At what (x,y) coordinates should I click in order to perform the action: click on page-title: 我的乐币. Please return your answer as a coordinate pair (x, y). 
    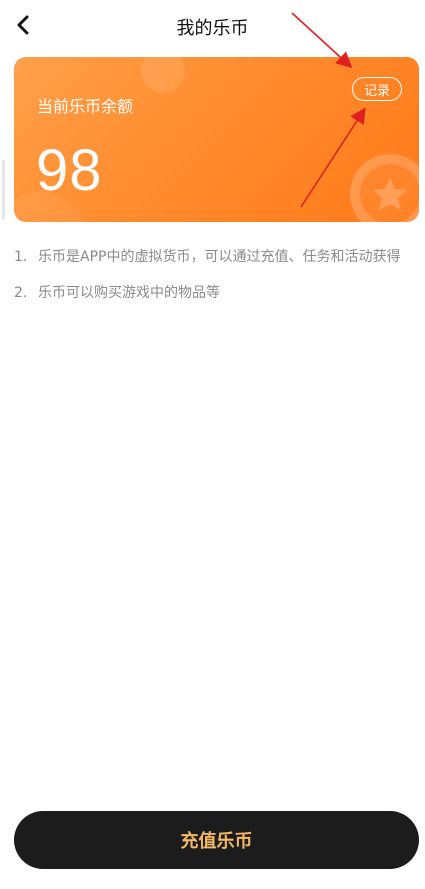
    Looking at the image, I should click on (212, 28).